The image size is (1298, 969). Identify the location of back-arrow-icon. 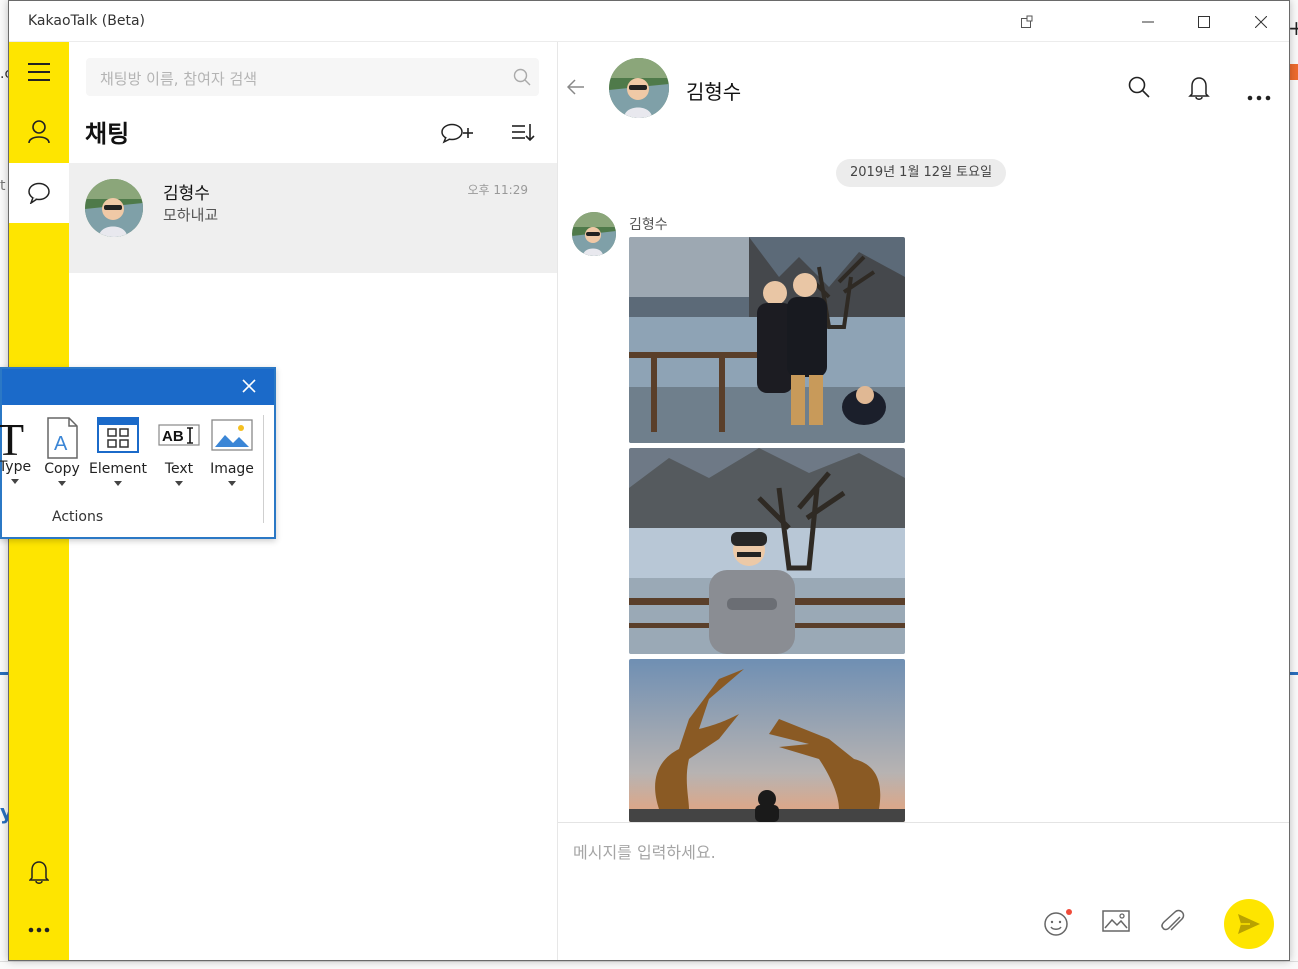
(575, 87).